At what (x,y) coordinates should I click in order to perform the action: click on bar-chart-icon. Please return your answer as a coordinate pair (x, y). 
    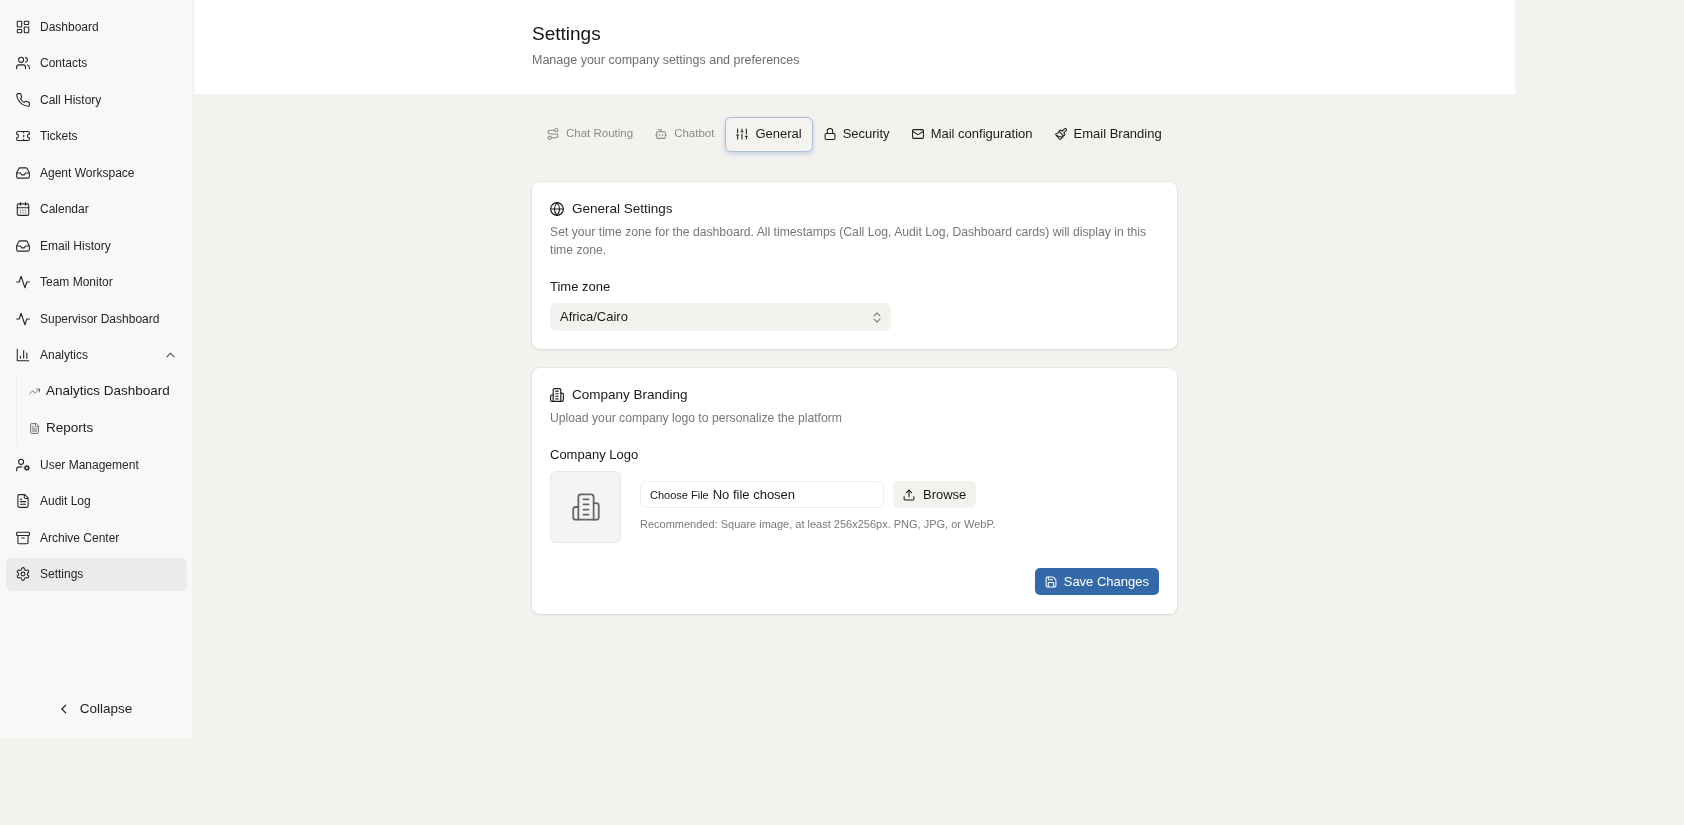
    Looking at the image, I should click on (23, 355).